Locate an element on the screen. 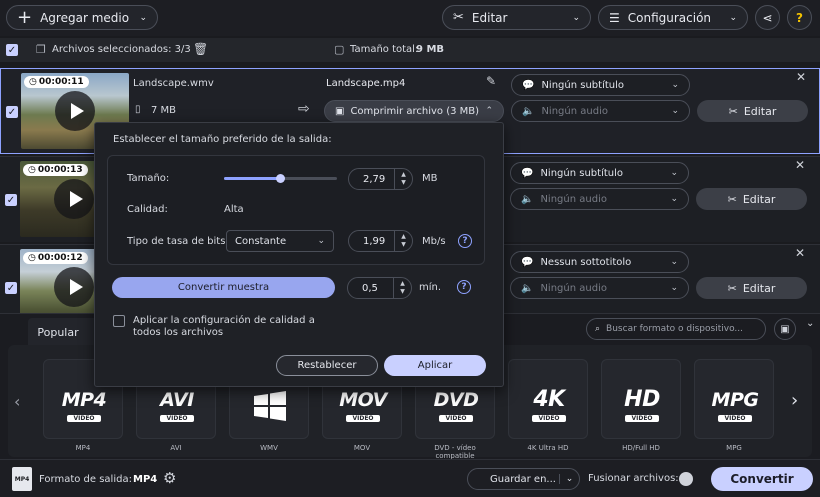 Image resolution: width=820 pixels, height=497 pixels. total-size-label: Tamaño total: is located at coordinates (384, 49).